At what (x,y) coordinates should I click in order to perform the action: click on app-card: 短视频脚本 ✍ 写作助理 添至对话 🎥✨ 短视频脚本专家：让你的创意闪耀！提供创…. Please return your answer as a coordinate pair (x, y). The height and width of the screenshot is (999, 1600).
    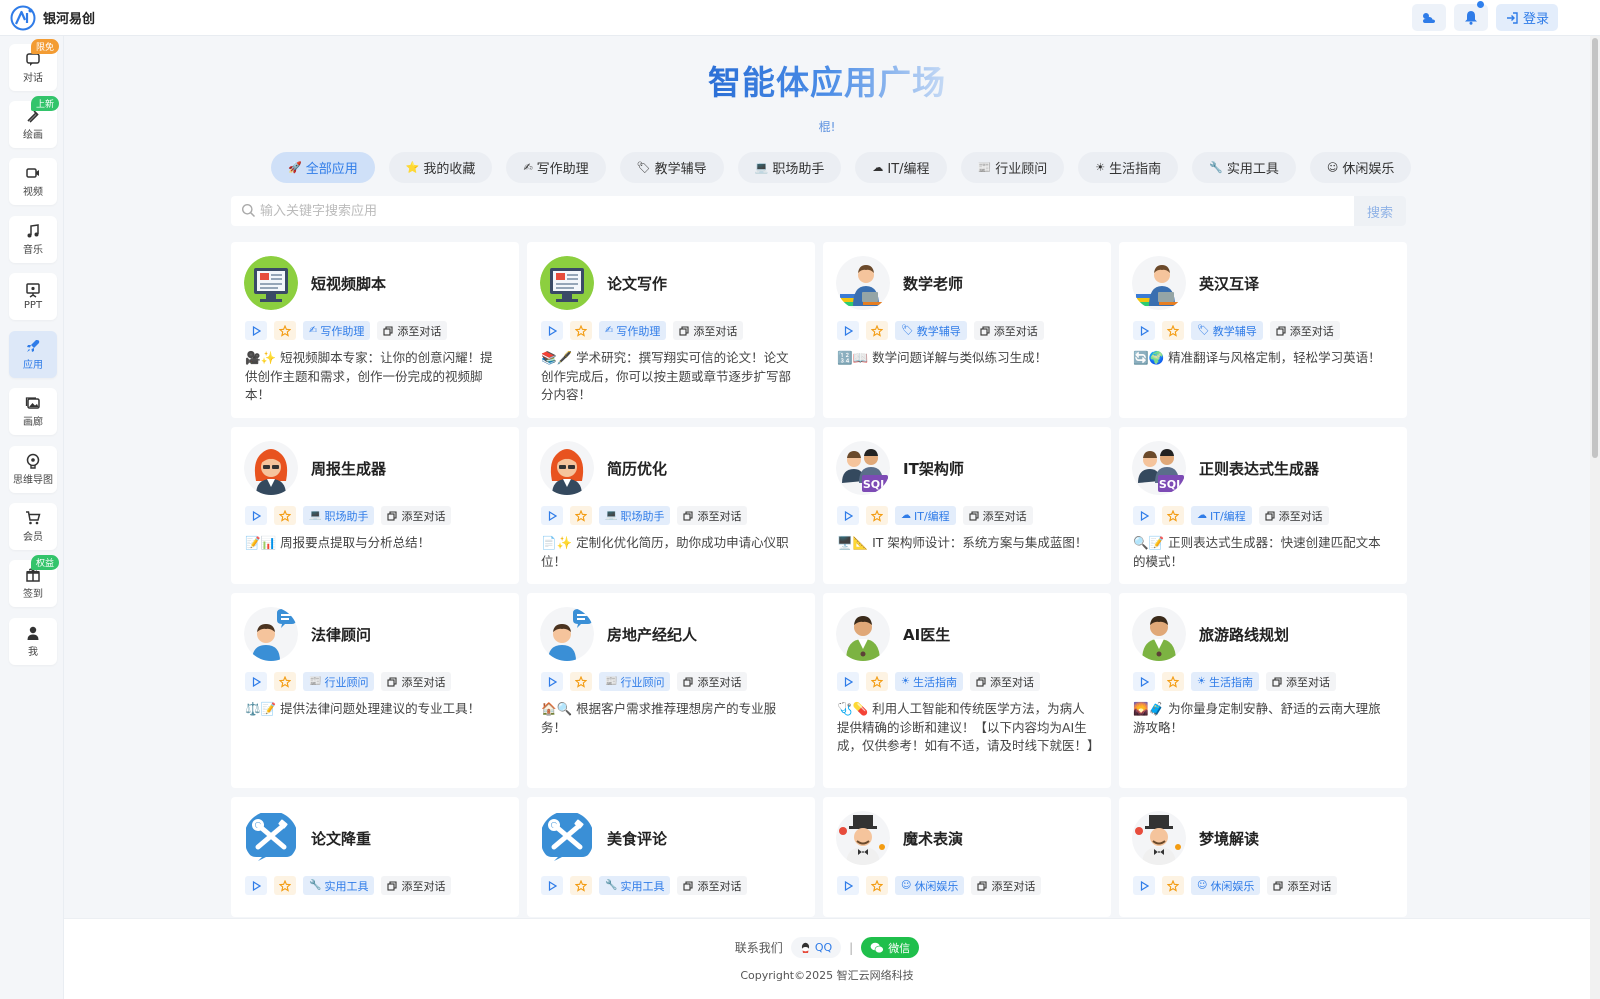
    Looking at the image, I should click on (375, 330).